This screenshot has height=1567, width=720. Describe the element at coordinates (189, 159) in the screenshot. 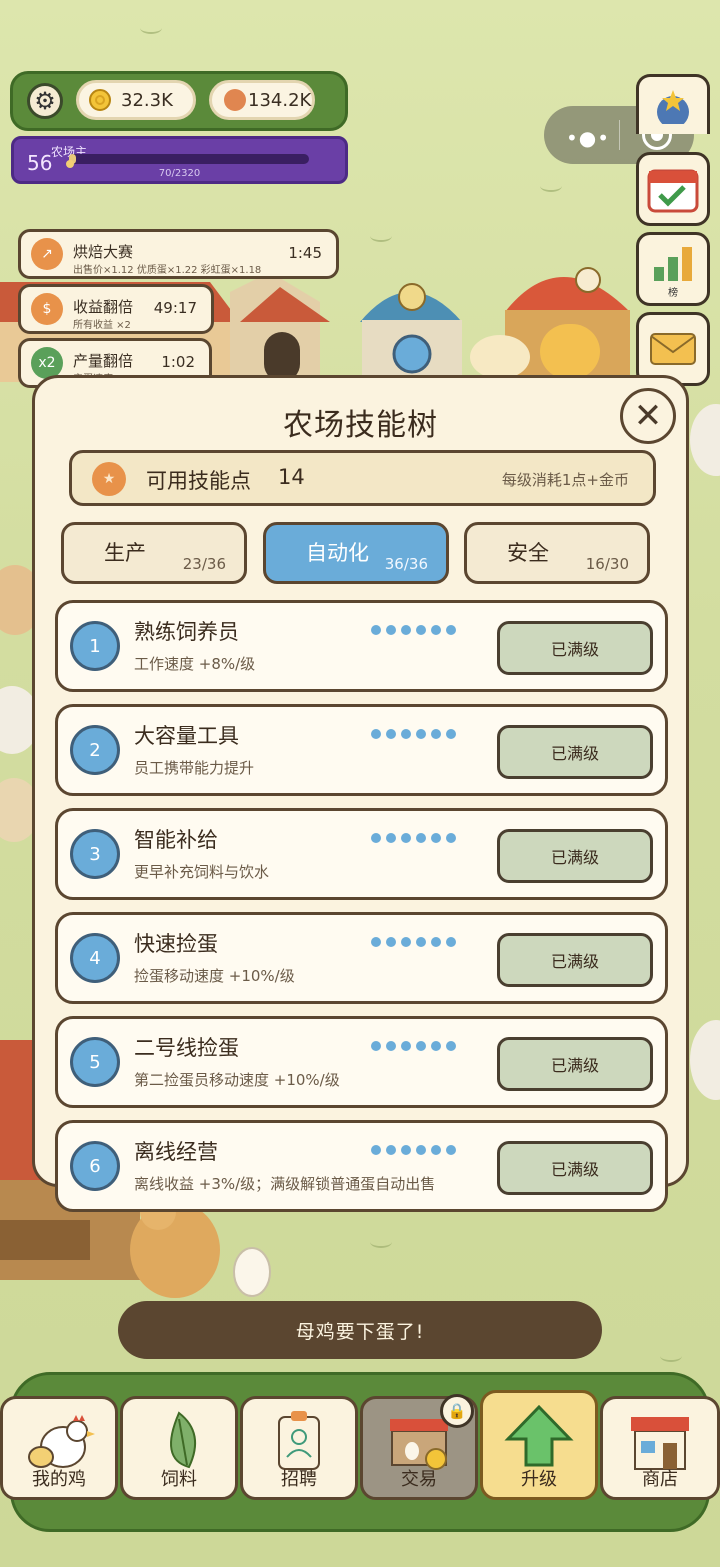

I see `exp-track` at that location.